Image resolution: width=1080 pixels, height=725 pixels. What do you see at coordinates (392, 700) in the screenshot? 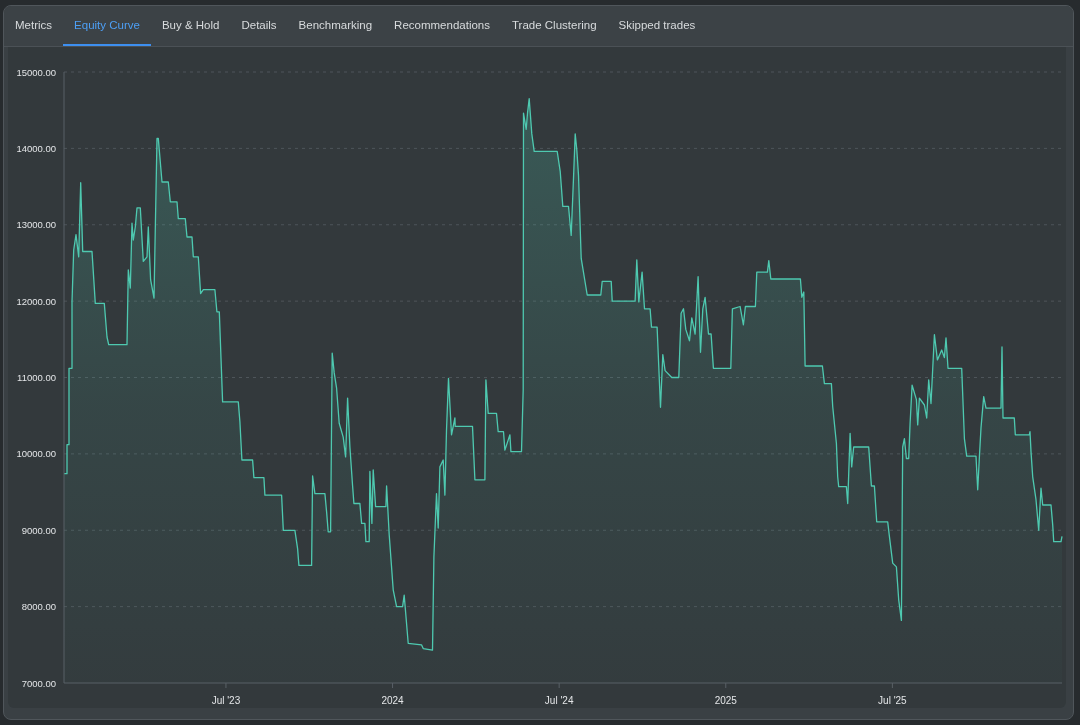
I see `x-axis-label: 2024` at bounding box center [392, 700].